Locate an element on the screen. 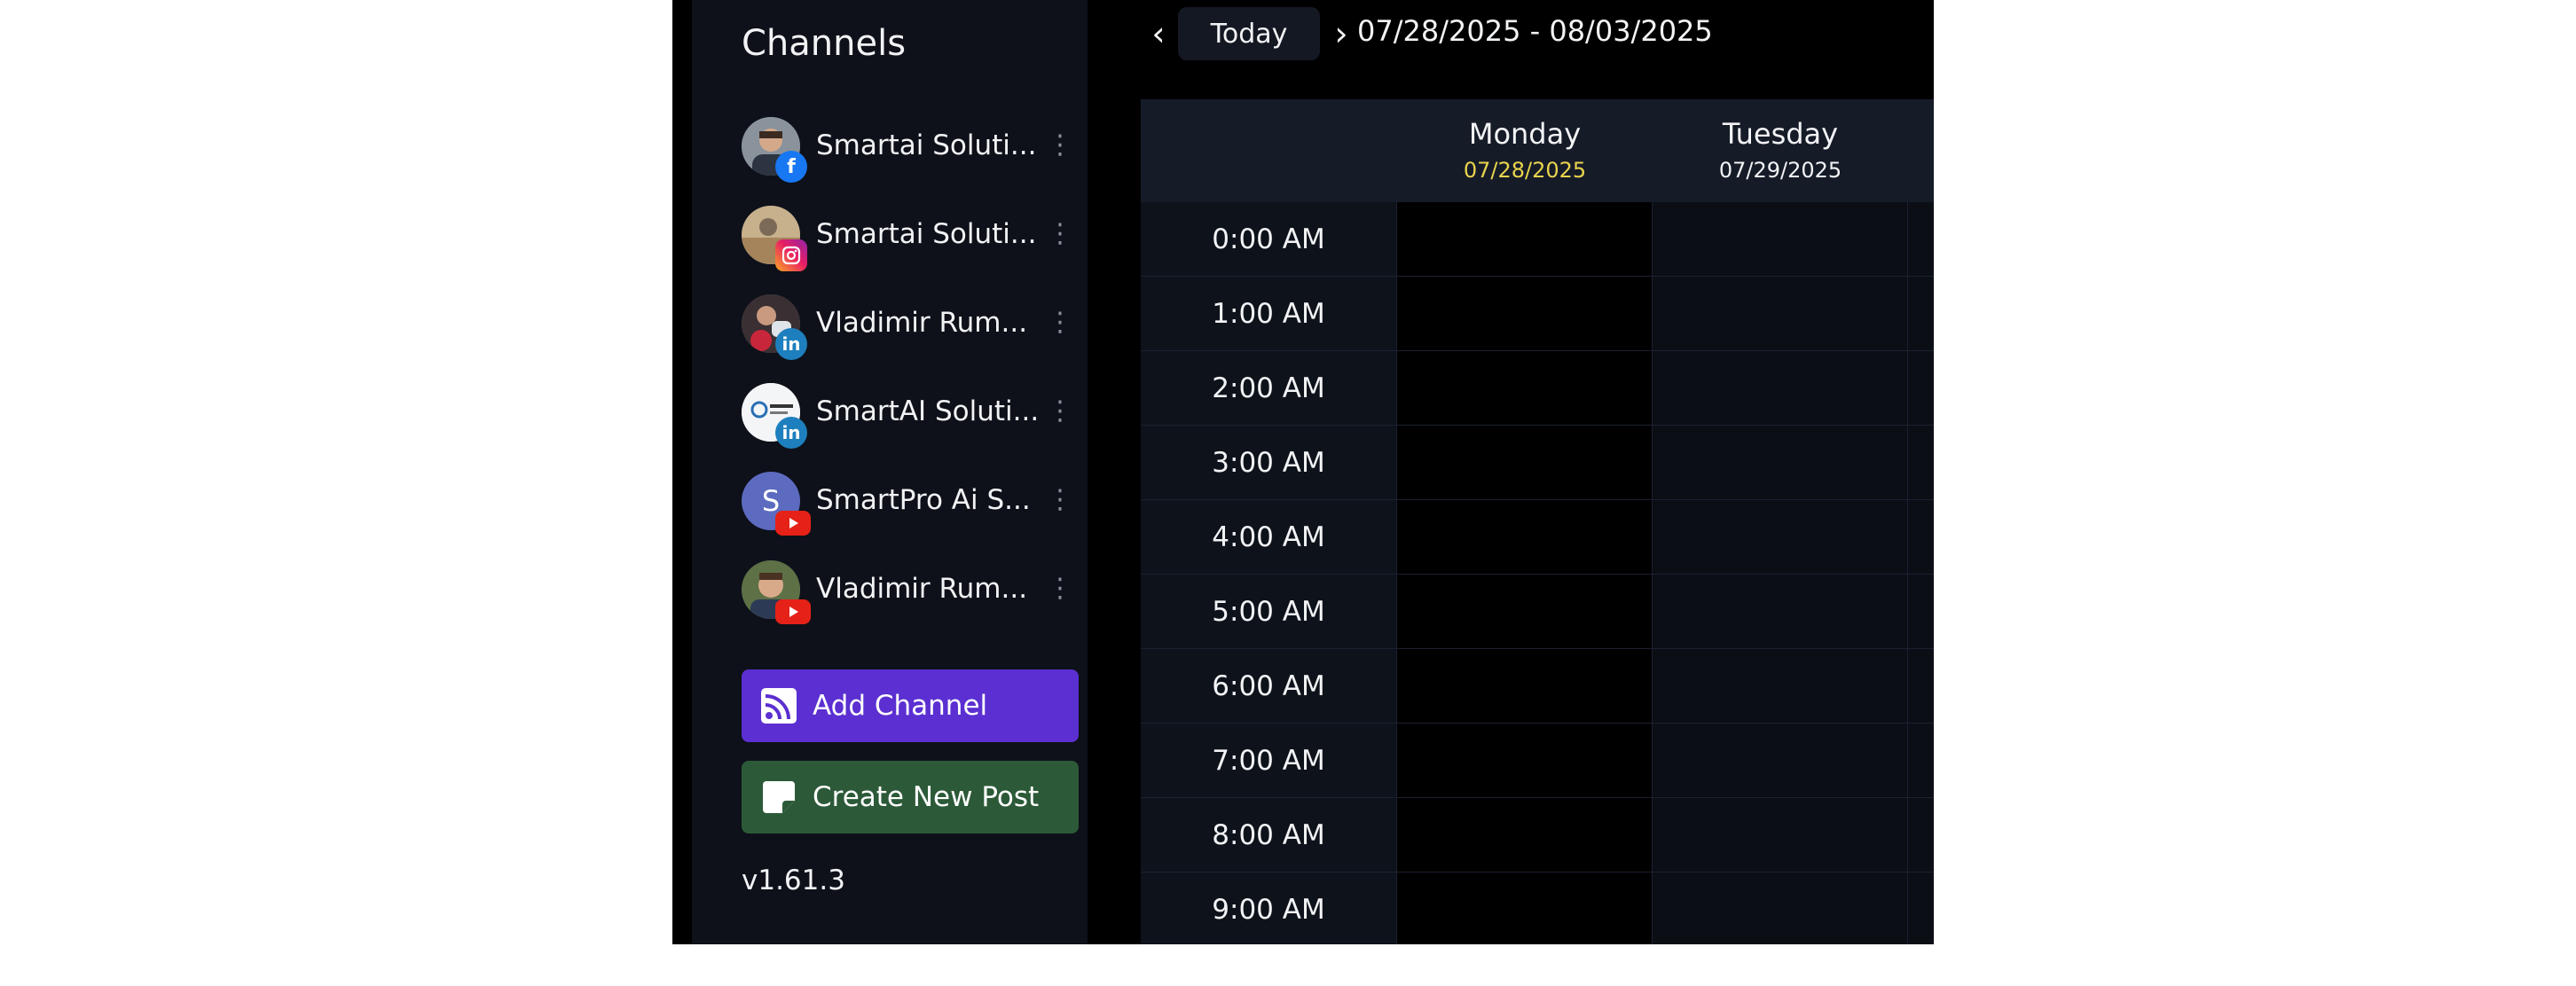 Image resolution: width=2576 pixels, height=986 pixels. instagram-icon is located at coordinates (791, 255).